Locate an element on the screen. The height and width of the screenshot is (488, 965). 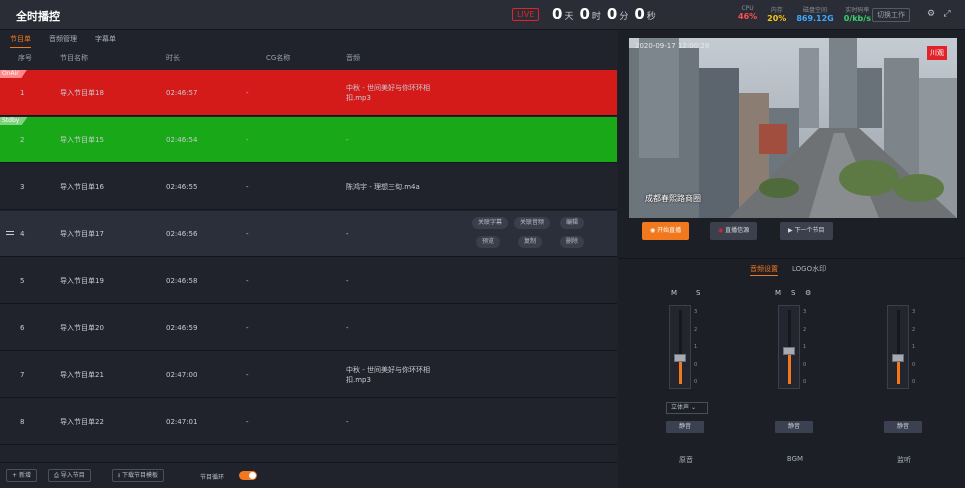
tab-audio-settings: 音频设置 is located at coordinates (764, 269).